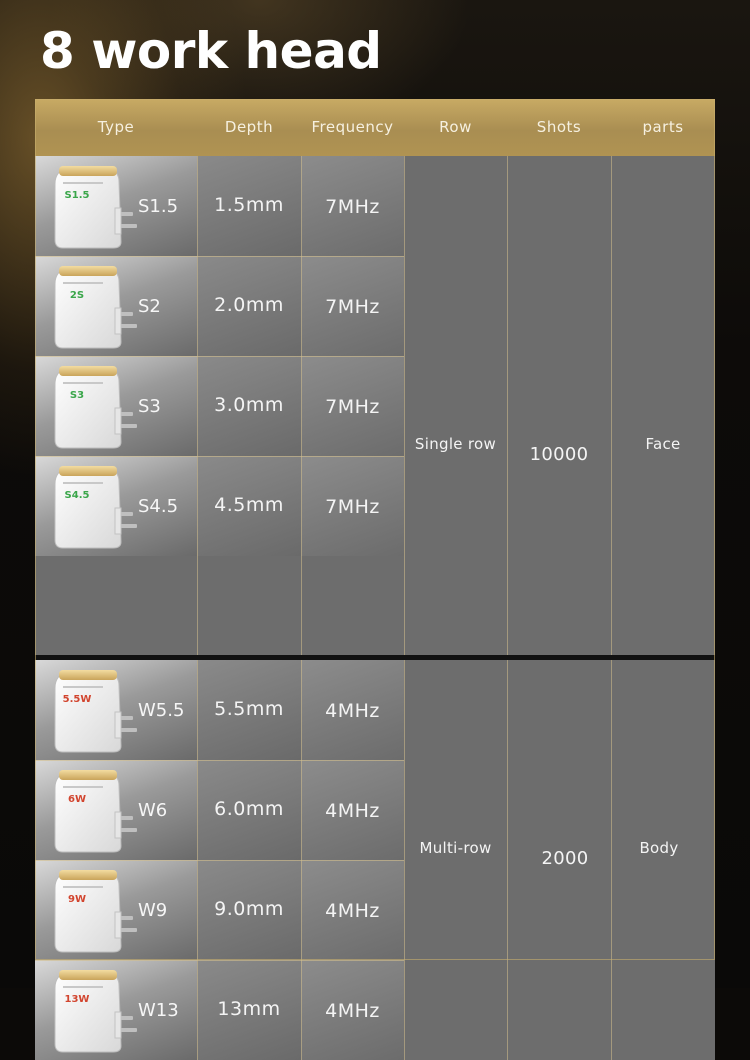 The height and width of the screenshot is (1060, 750). Describe the element at coordinates (663, 444) in the screenshot. I see `parts-face: Face` at that location.